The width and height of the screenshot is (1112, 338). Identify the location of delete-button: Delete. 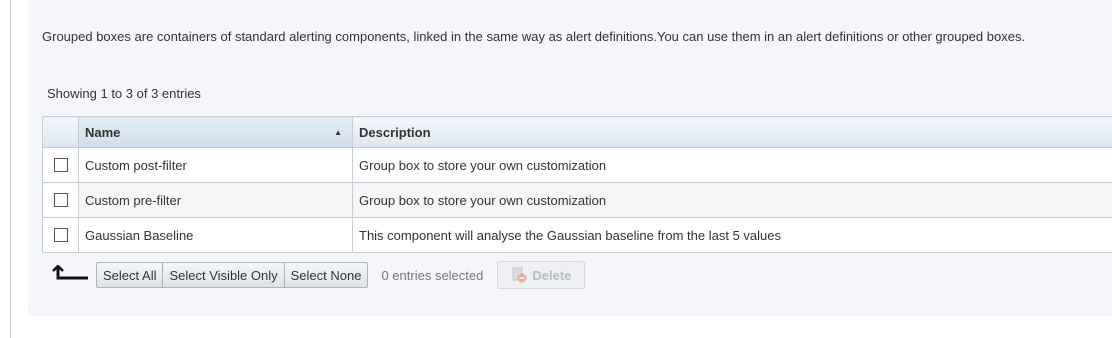
(541, 275).